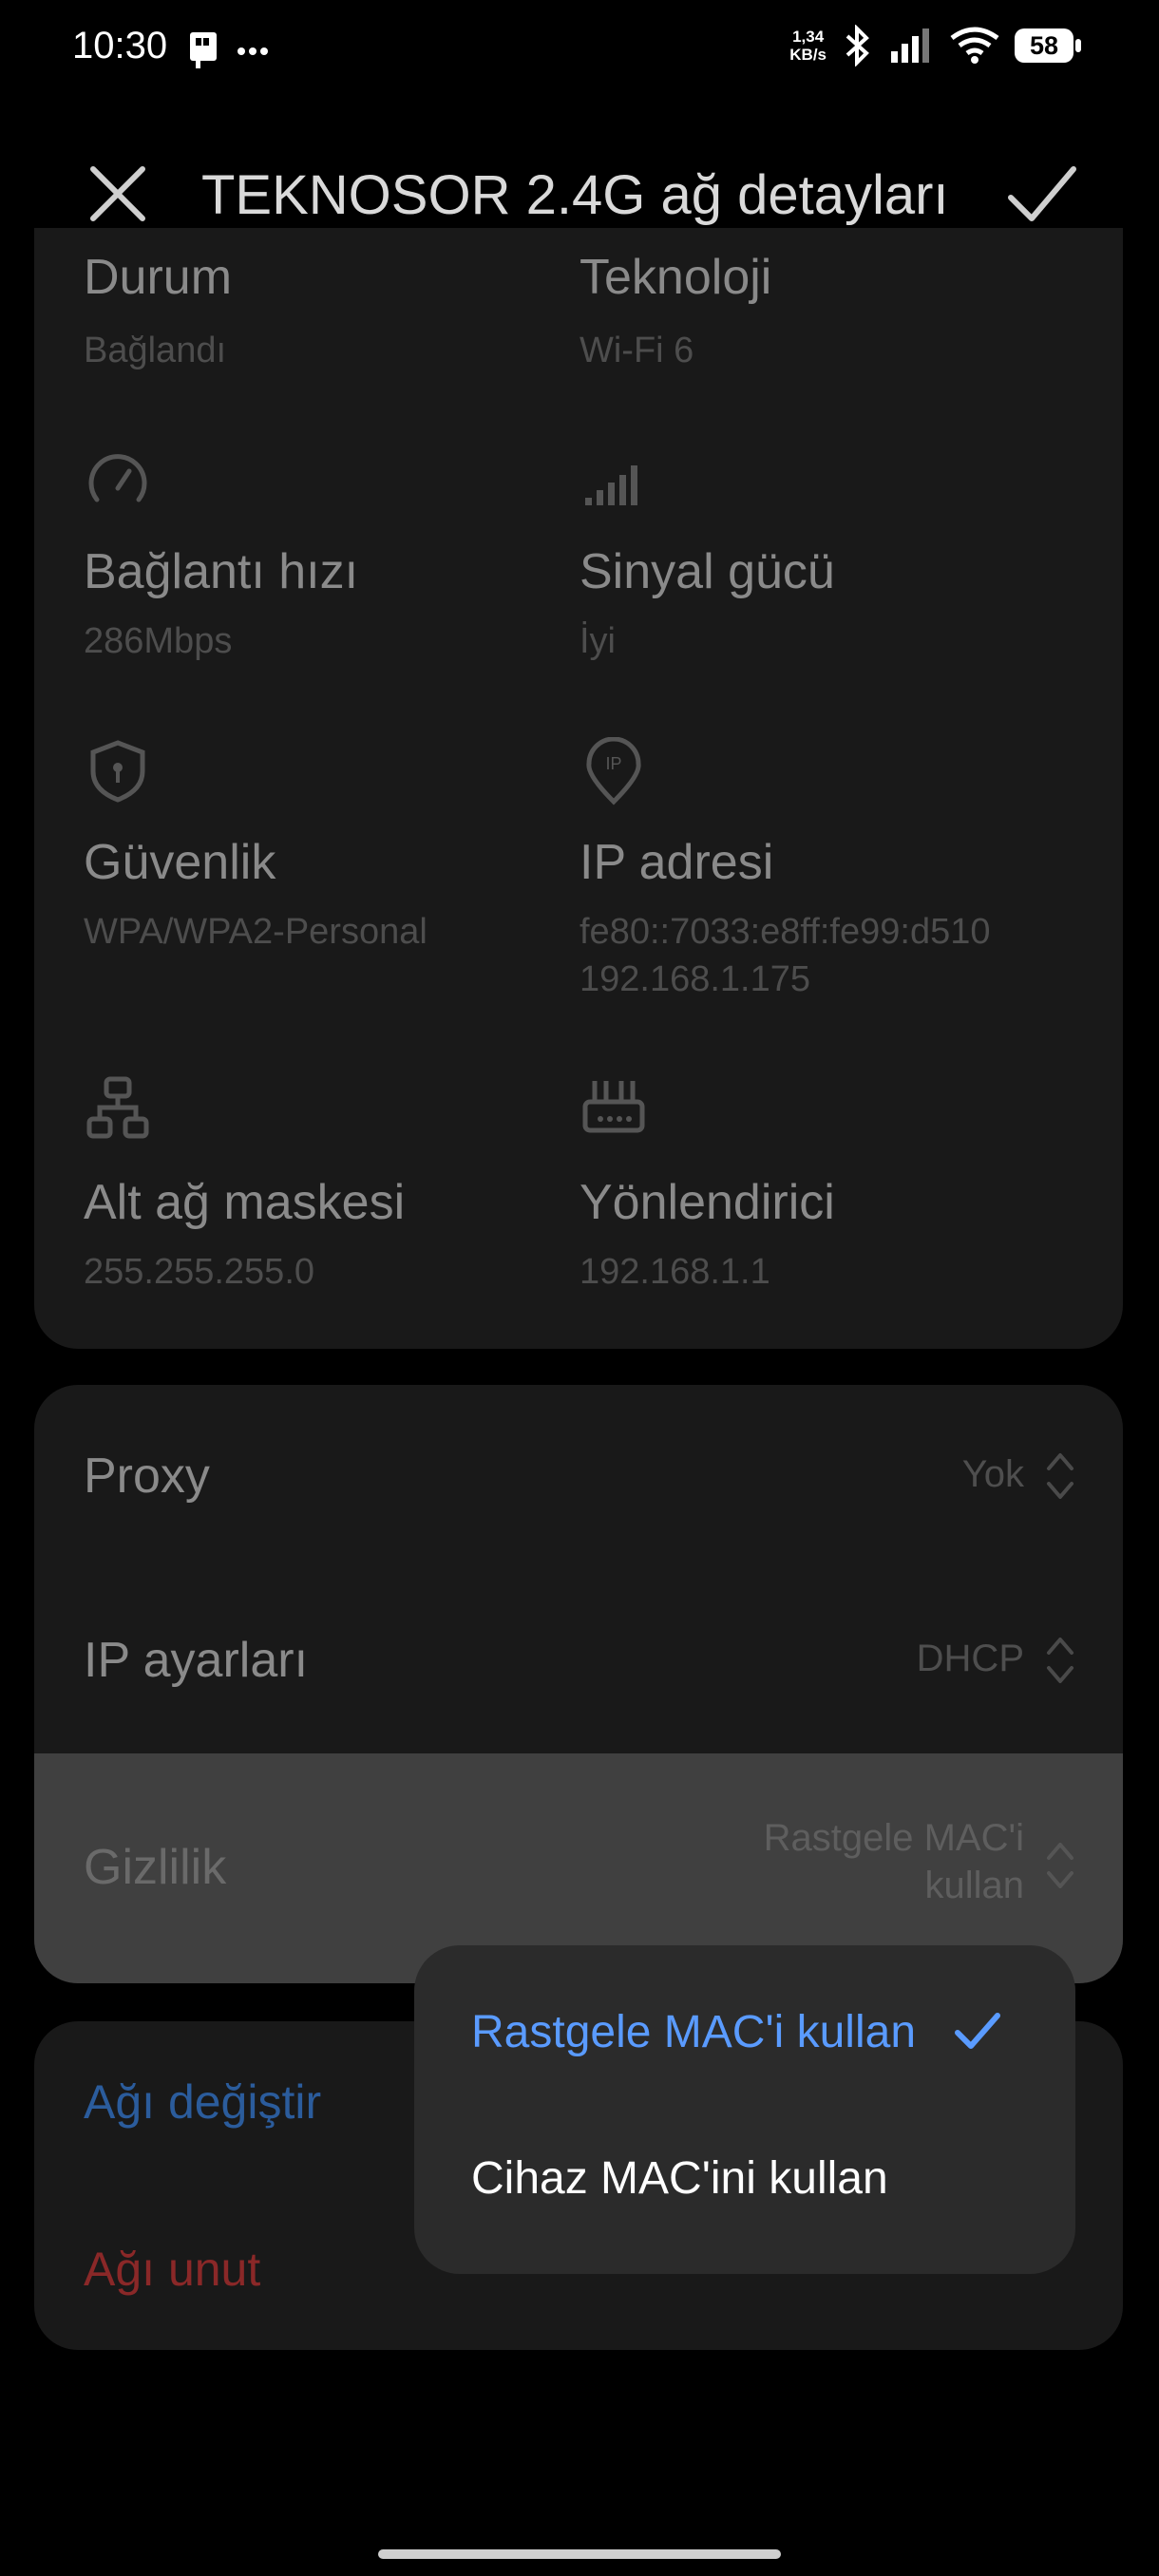  I want to click on close-icon, so click(117, 193).